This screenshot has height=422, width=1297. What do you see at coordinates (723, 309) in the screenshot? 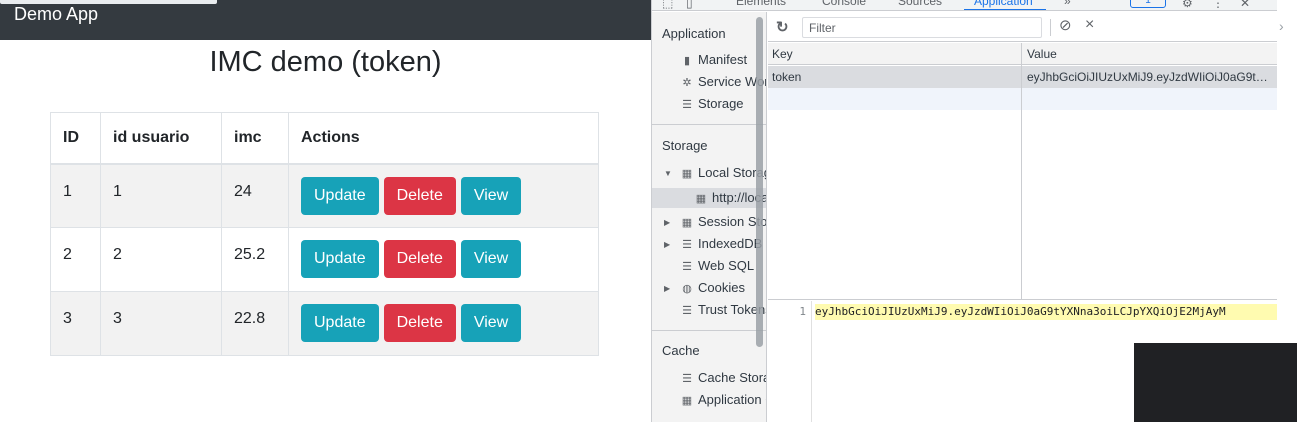
I see `sidebar-item-trust-tokens: ☰ Trust Tokens` at bounding box center [723, 309].